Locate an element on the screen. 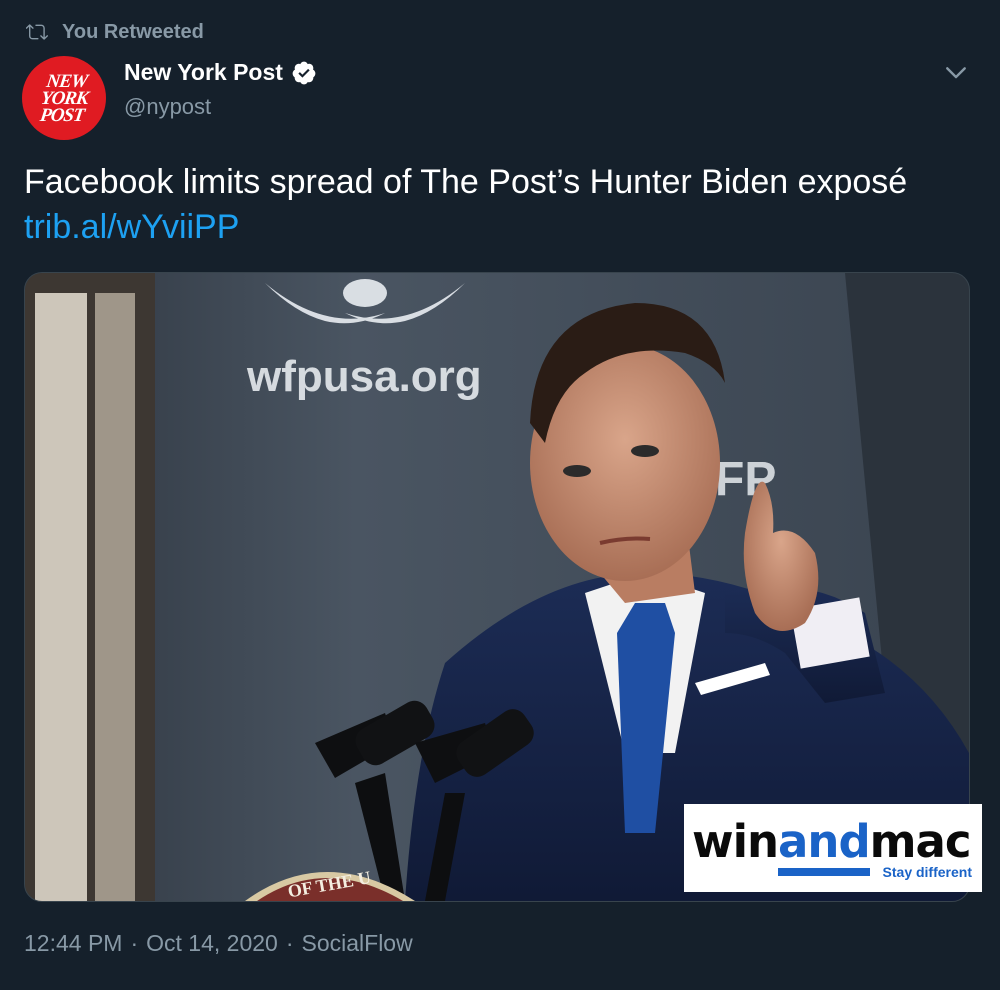 This screenshot has height=990, width=1000. avatar: NEW YORK POST is located at coordinates (64, 98).